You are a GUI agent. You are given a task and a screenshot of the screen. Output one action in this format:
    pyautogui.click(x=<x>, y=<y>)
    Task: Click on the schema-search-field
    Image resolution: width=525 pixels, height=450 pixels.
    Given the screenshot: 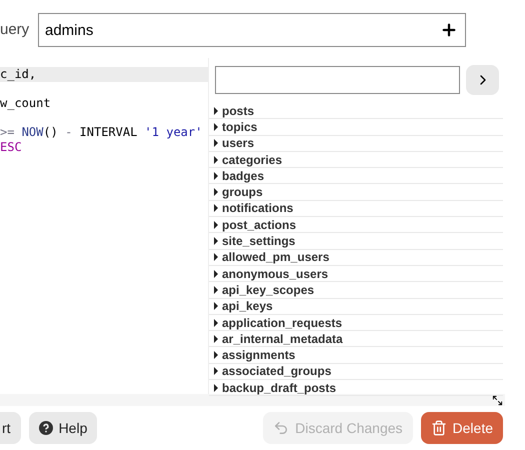 What is the action you would take?
    pyautogui.click(x=337, y=80)
    